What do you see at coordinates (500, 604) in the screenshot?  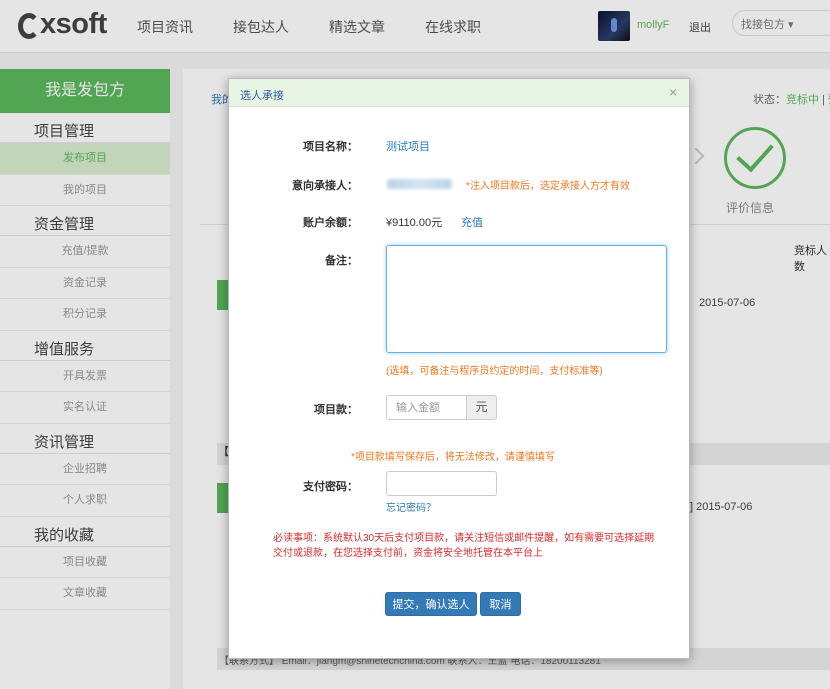 I see `cancel-button: 取消` at bounding box center [500, 604].